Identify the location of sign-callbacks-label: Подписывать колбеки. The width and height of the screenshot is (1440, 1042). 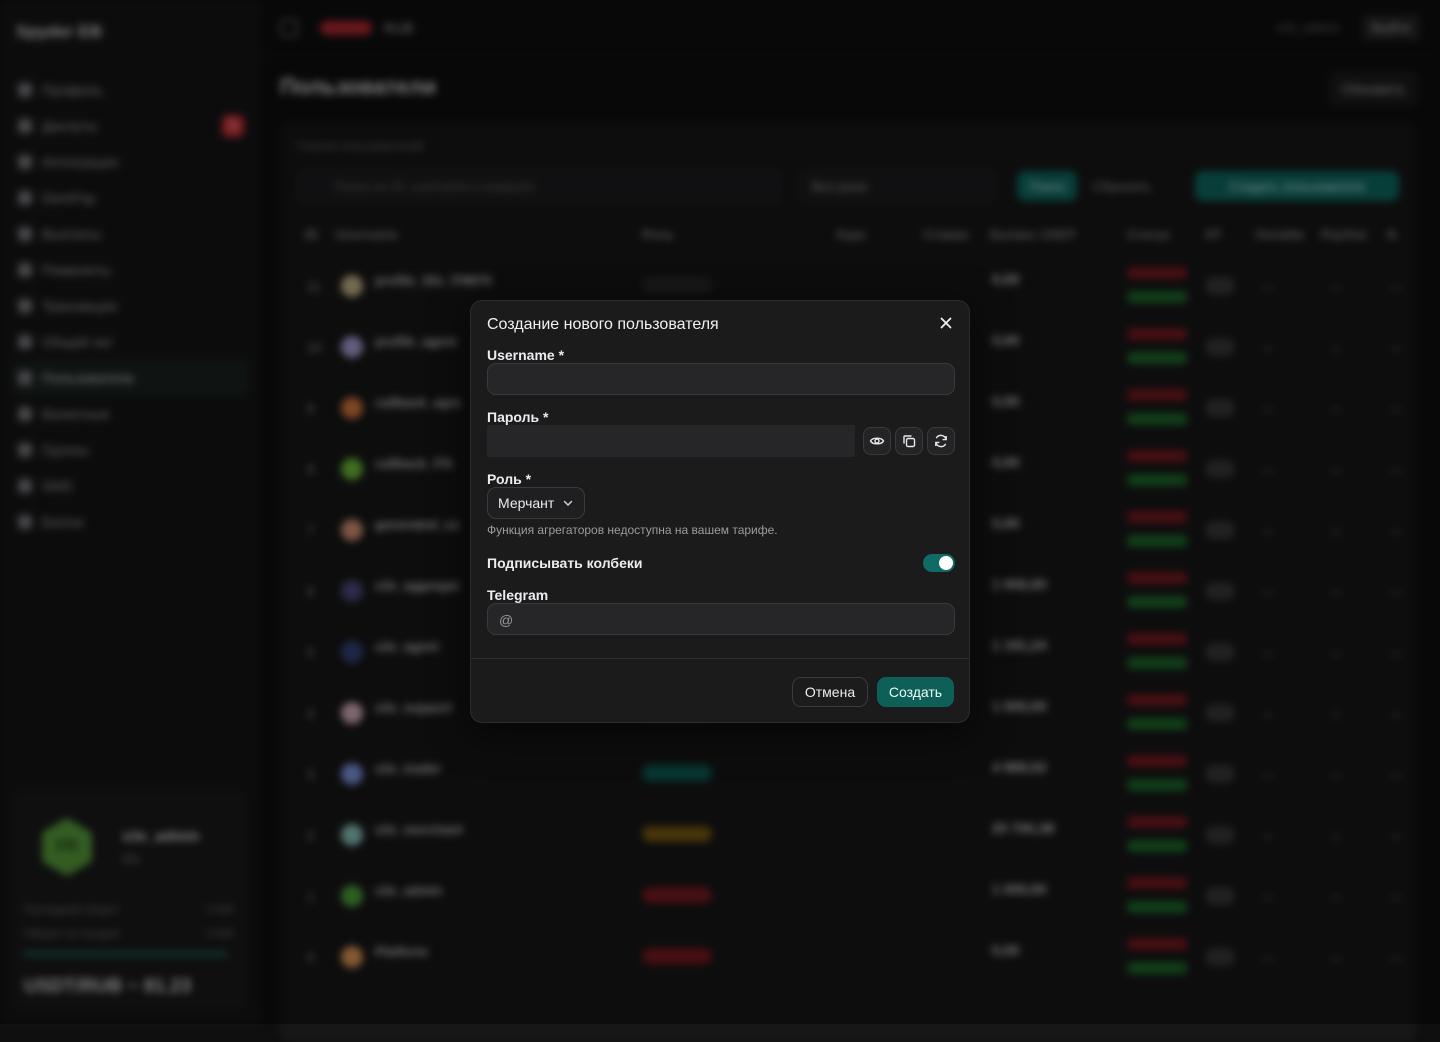
(564, 563).